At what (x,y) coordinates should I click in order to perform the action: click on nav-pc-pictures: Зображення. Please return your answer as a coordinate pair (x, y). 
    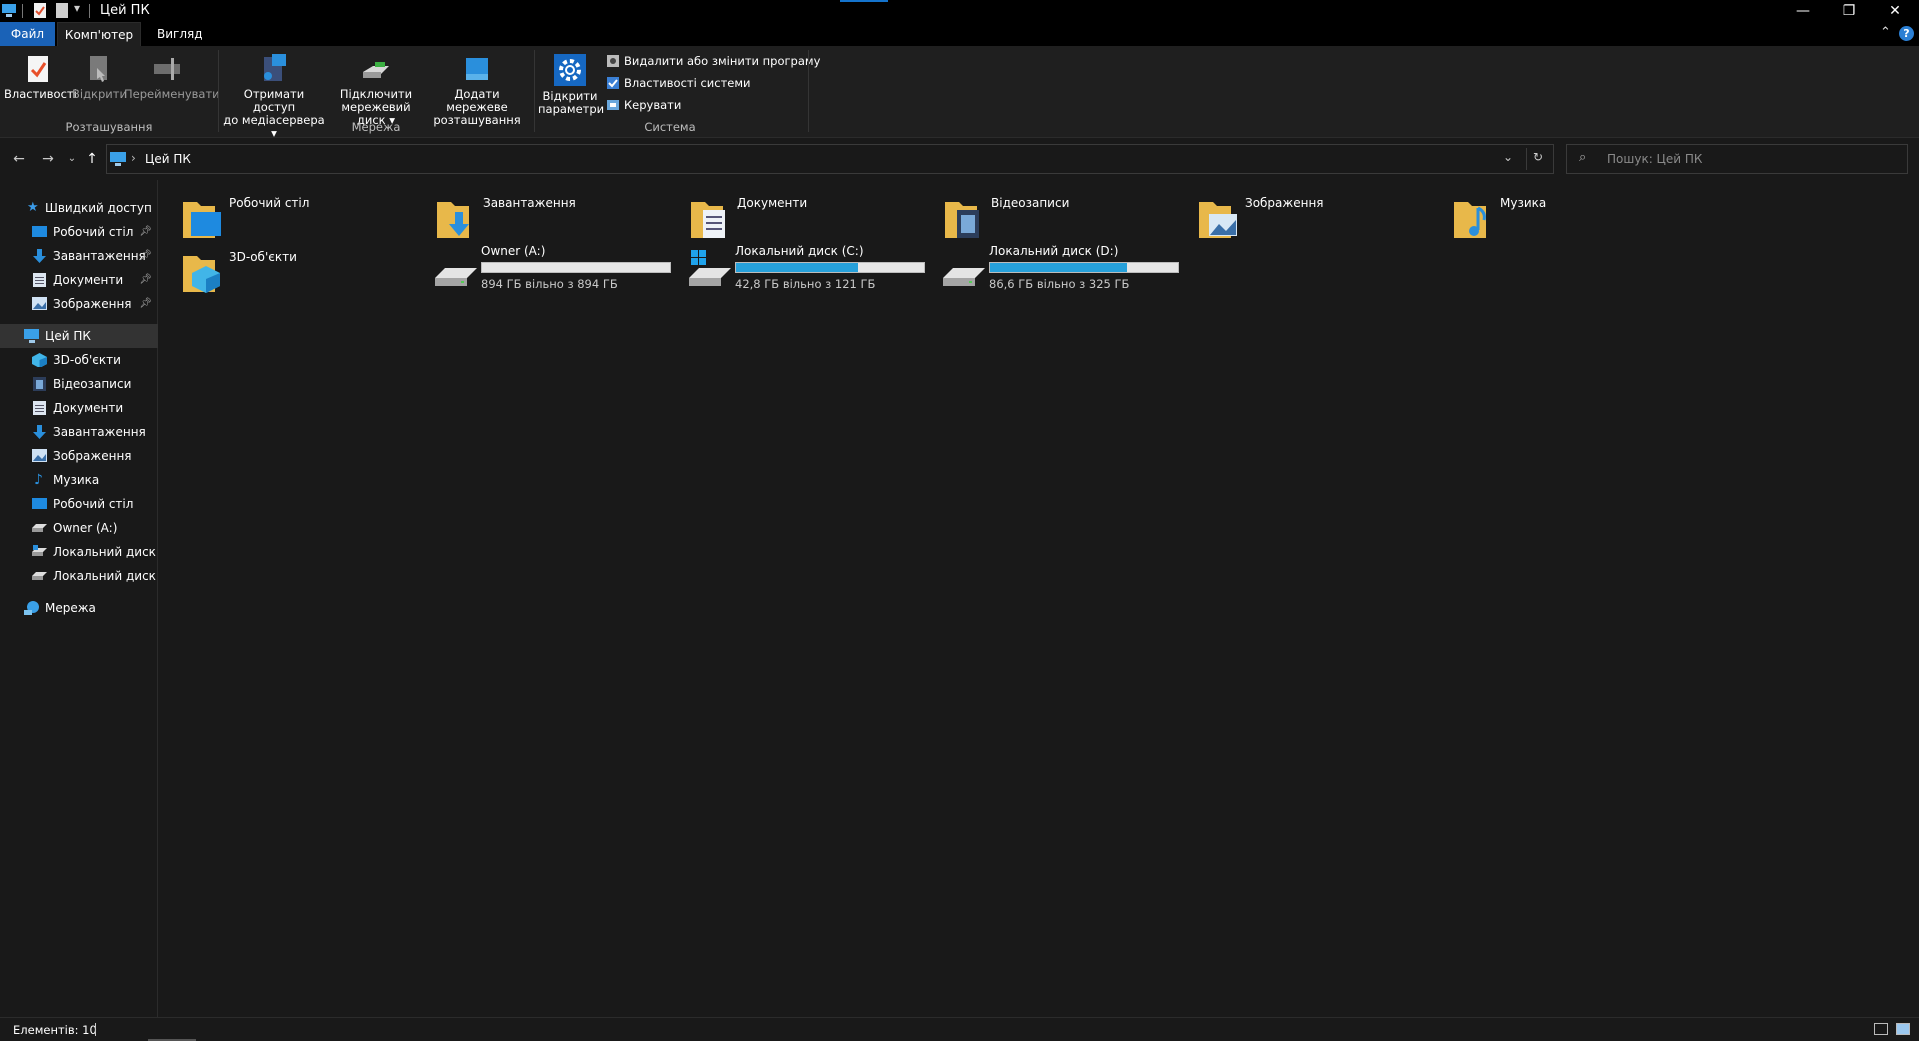
    Looking at the image, I should click on (79, 456).